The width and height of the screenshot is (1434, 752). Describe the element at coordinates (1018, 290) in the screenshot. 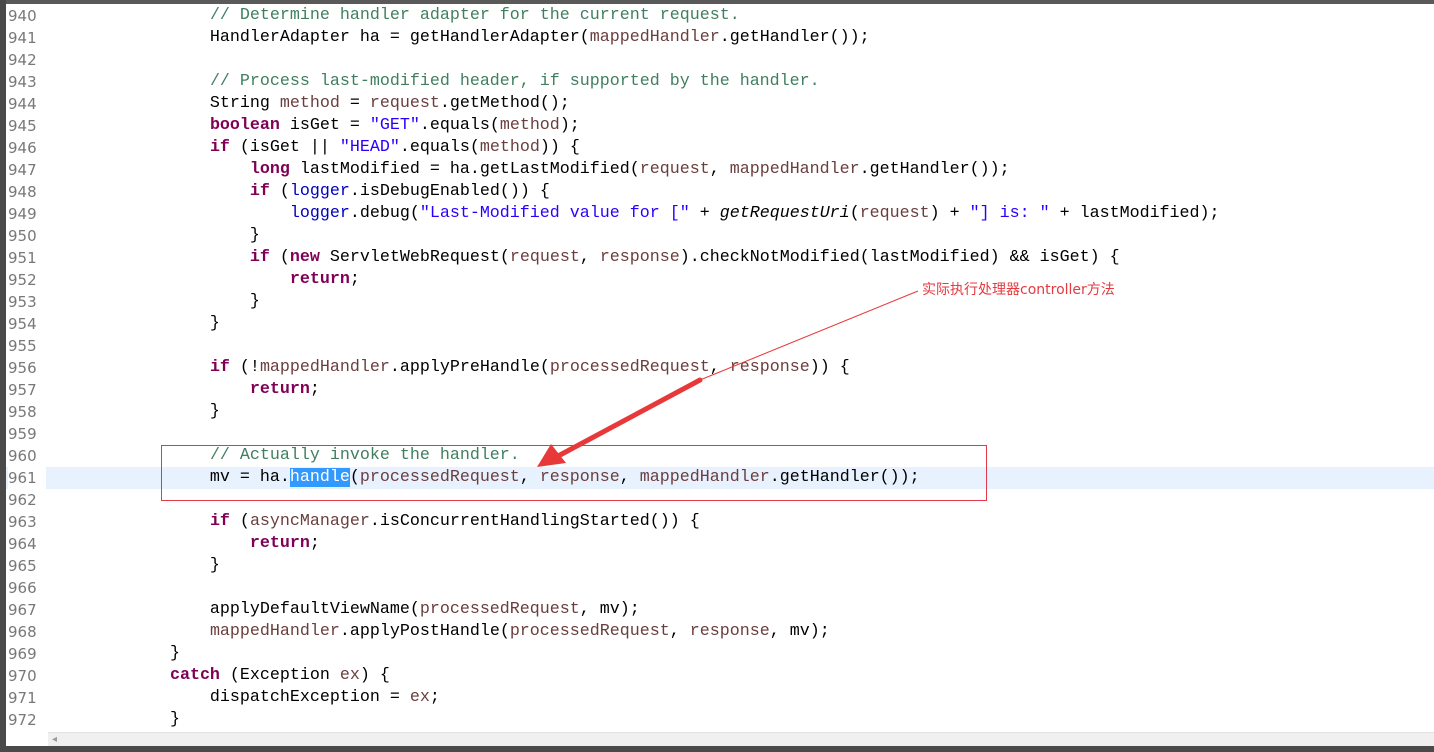

I see `annotation-text: 实际执行处理器controller方法` at that location.